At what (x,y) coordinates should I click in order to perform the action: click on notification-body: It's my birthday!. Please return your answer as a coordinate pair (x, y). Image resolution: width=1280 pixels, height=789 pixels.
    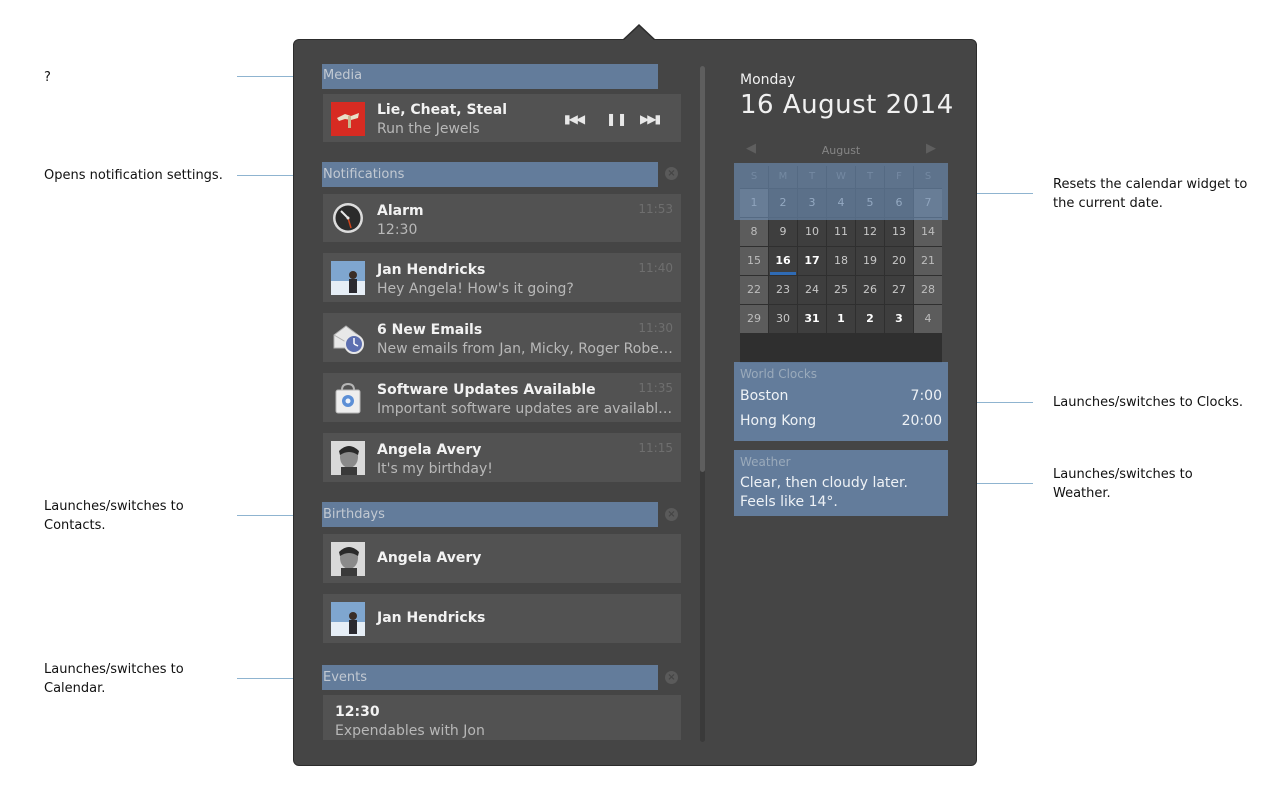
    Looking at the image, I should click on (435, 469).